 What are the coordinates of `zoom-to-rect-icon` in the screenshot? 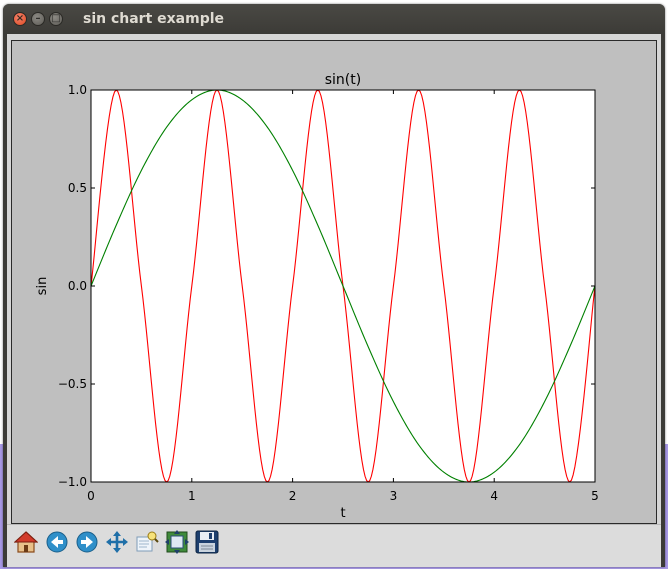 It's located at (147, 541).